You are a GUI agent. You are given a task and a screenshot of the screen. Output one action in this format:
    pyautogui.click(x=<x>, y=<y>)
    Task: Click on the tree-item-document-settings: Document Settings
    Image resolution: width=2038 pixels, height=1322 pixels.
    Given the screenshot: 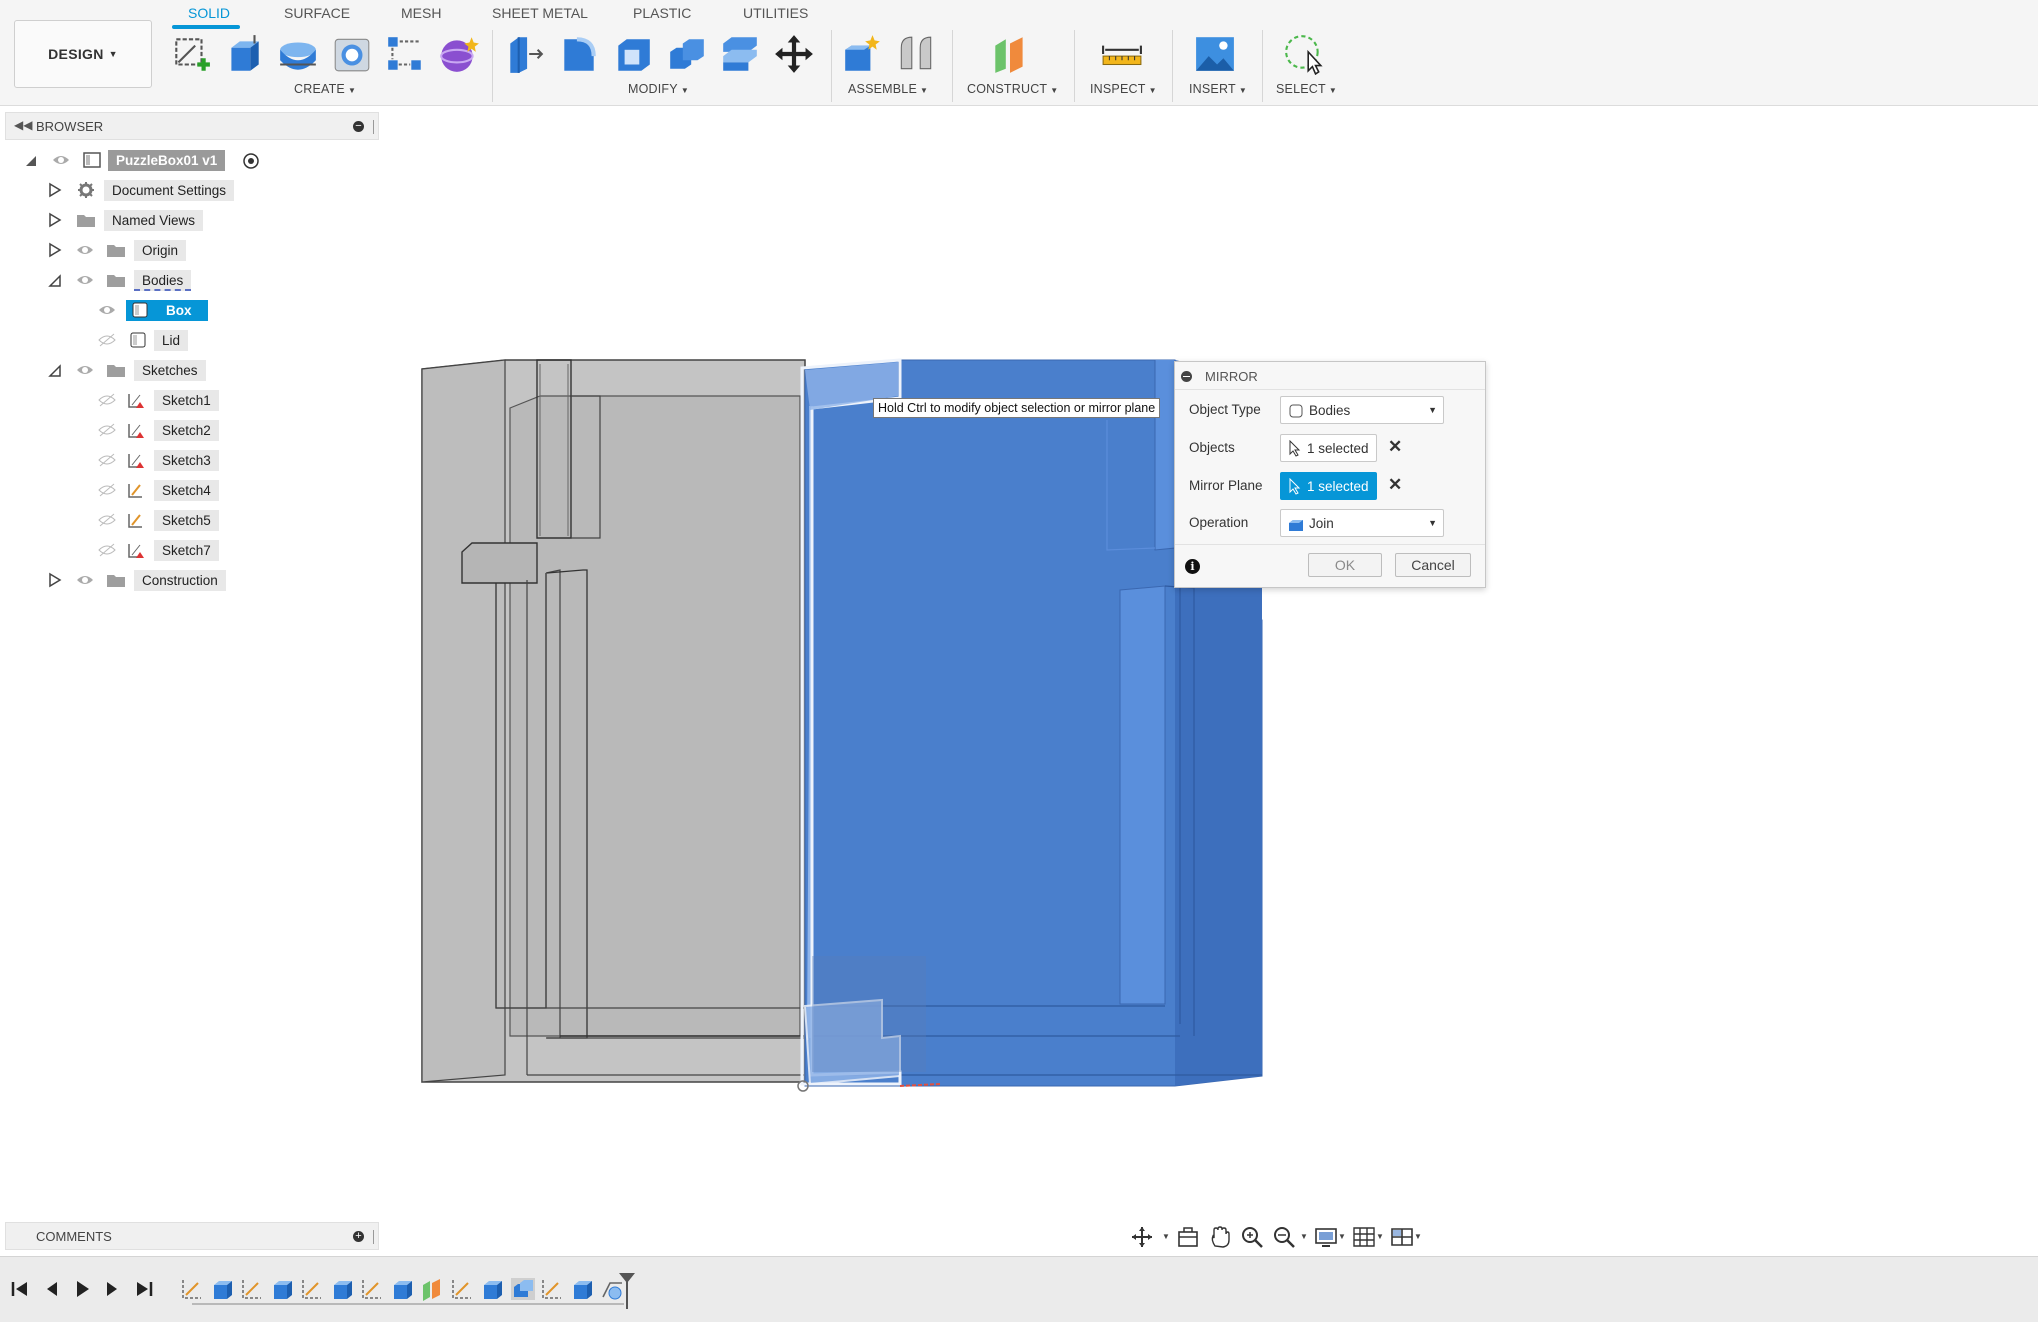 What is the action you would take?
    pyautogui.click(x=194, y=190)
    